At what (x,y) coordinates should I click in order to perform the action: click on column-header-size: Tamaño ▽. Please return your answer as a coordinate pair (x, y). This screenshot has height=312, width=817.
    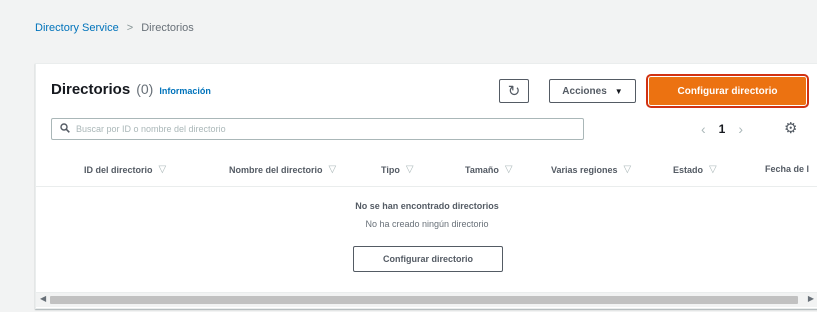
    Looking at the image, I should click on (489, 169).